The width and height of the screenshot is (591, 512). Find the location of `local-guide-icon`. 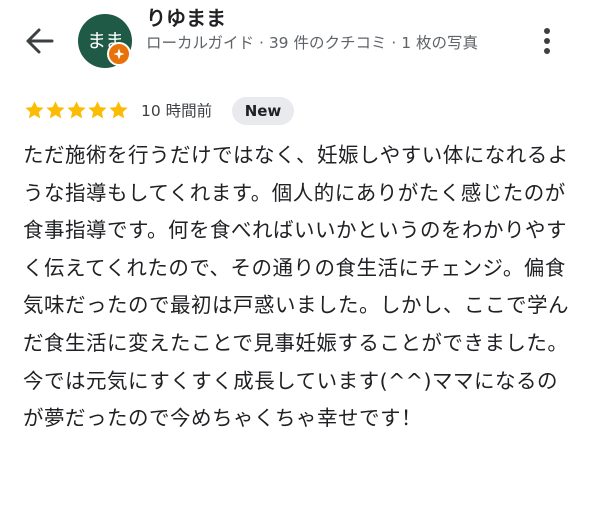

local-guide-icon is located at coordinates (119, 54).